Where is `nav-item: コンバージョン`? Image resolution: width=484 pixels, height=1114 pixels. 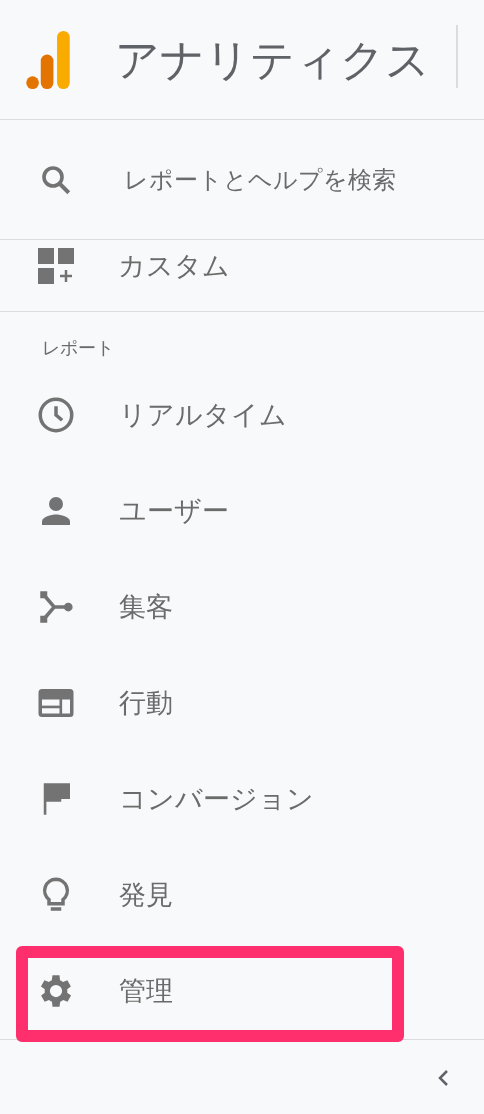 nav-item: コンバージョン is located at coordinates (242, 799).